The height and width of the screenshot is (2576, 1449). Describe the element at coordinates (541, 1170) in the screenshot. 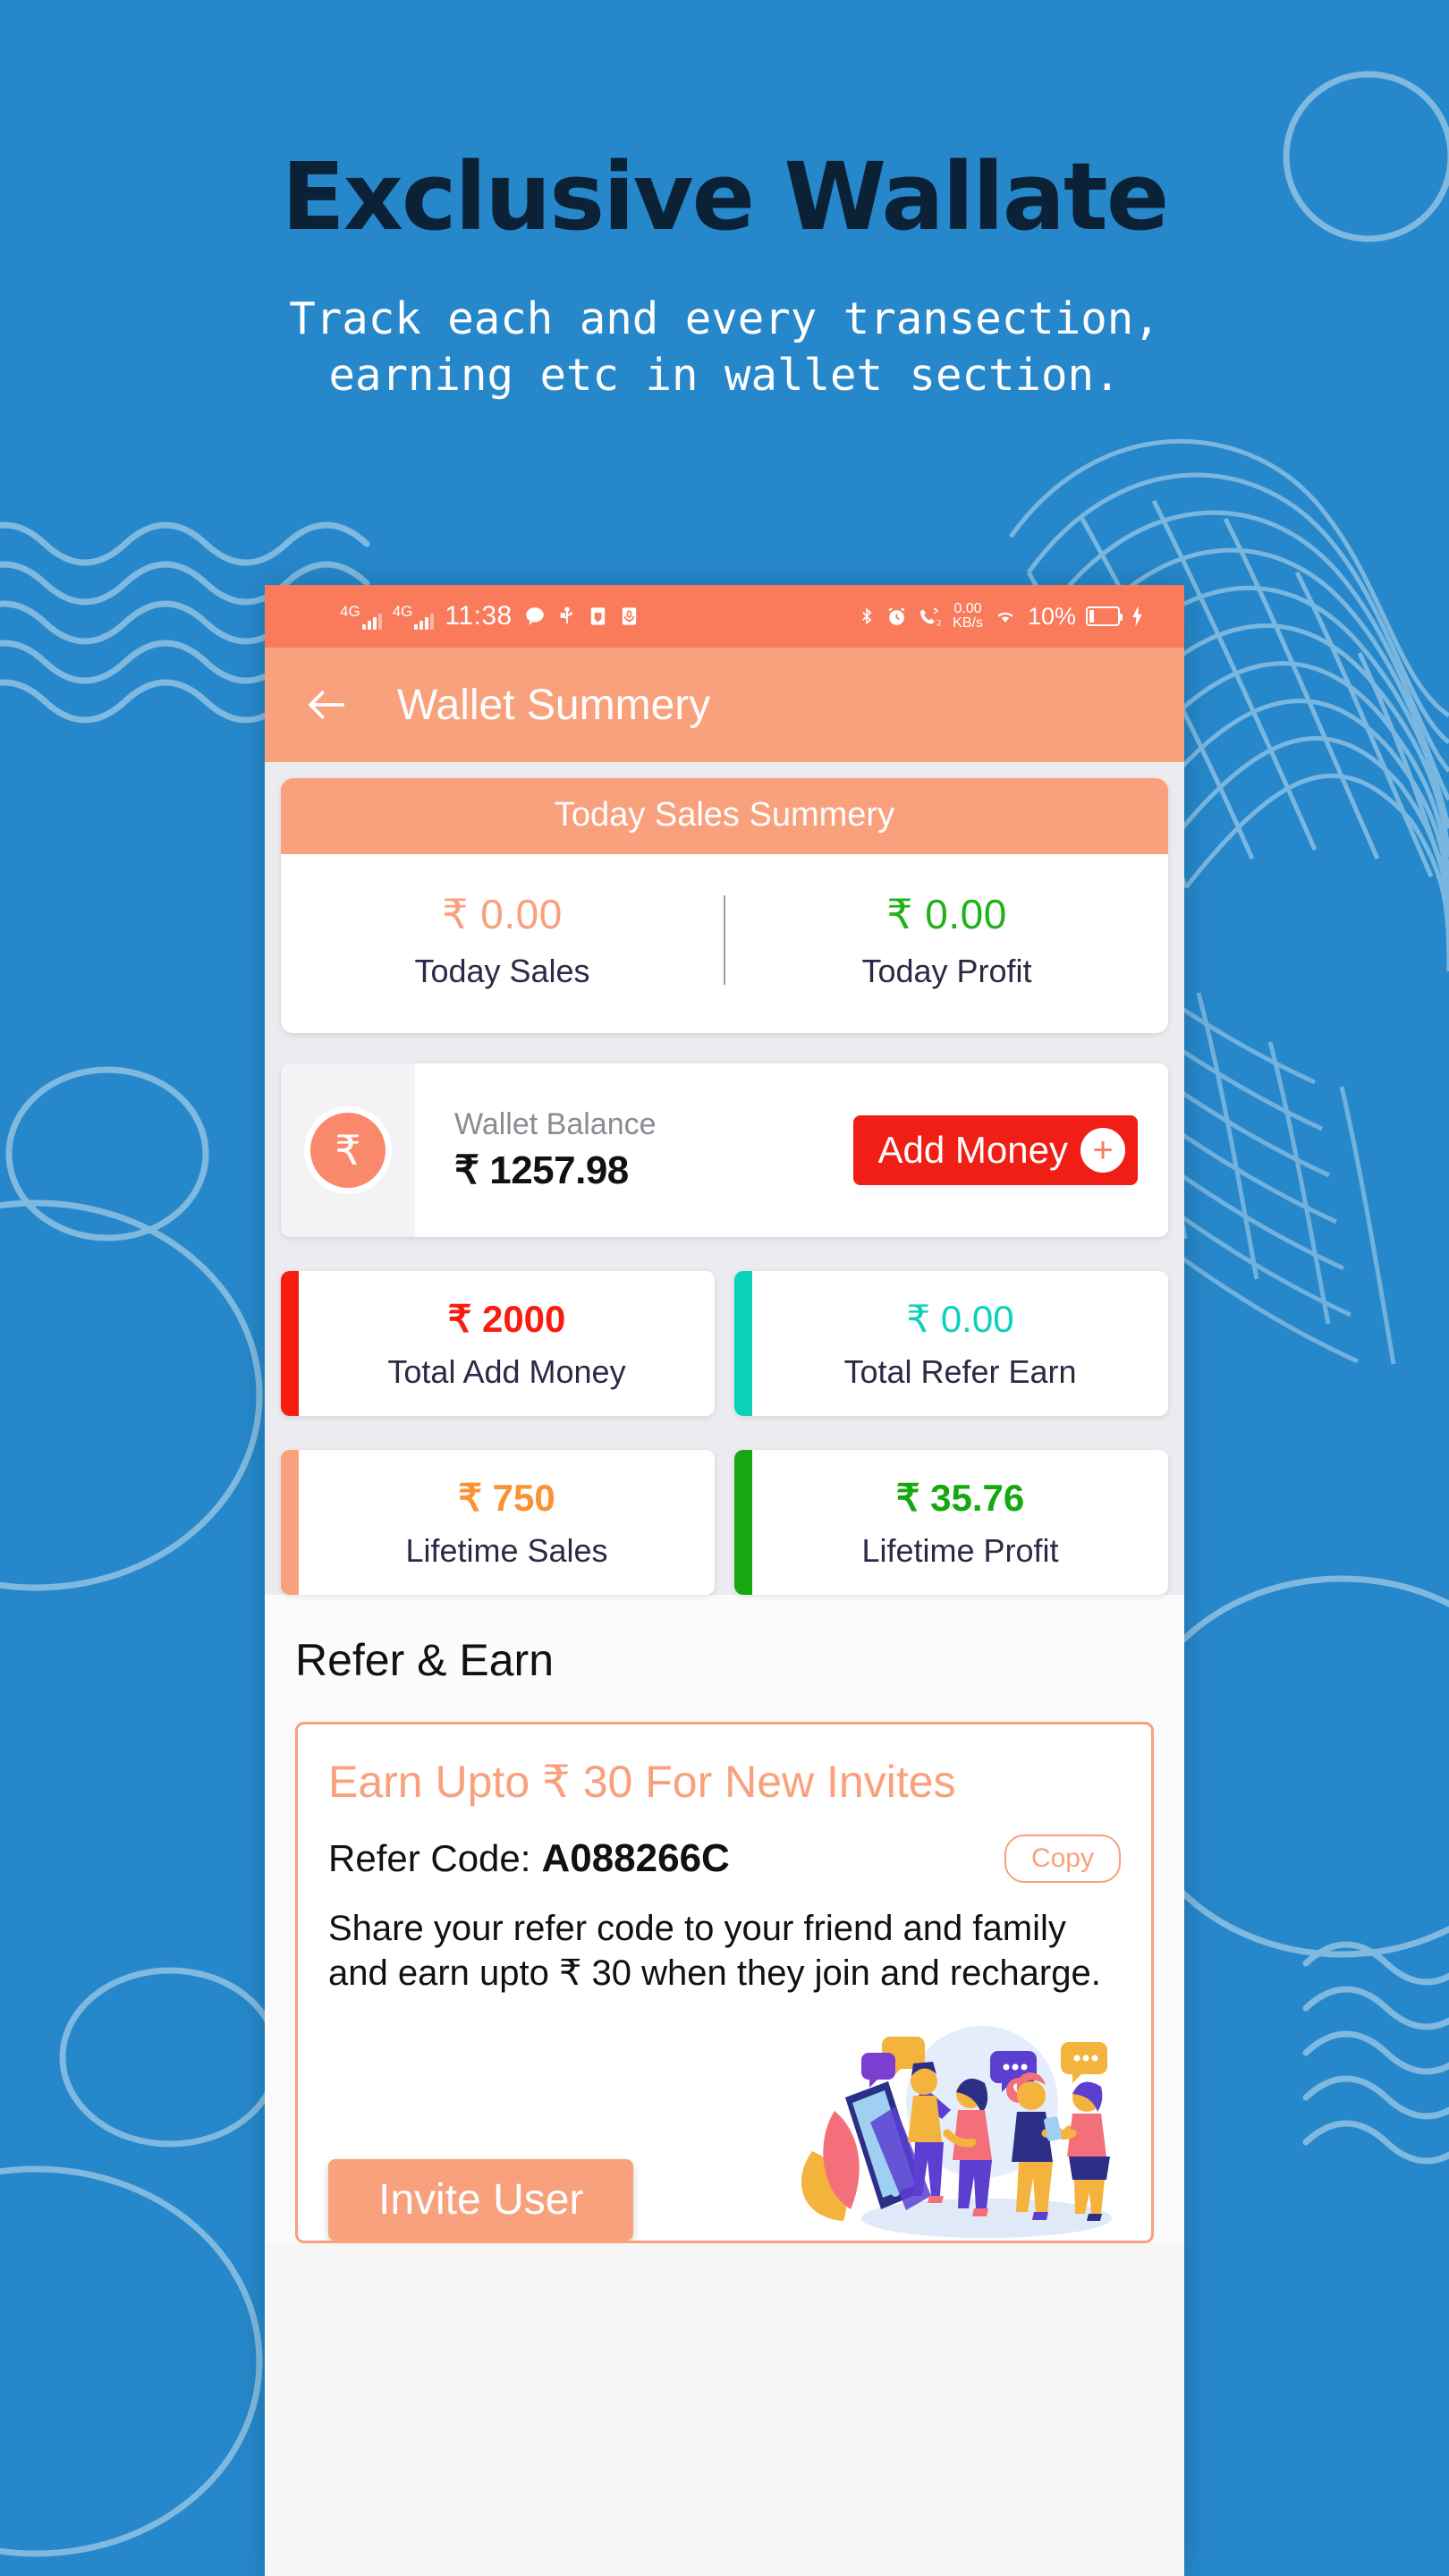

I see `wallet-balance-amount: ₹ 1257.98` at that location.